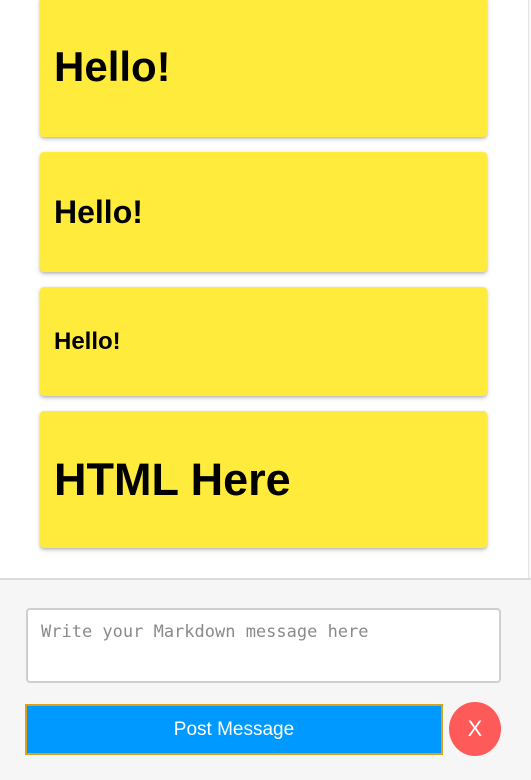  I want to click on message-card: HTML Here, so click(263, 479).